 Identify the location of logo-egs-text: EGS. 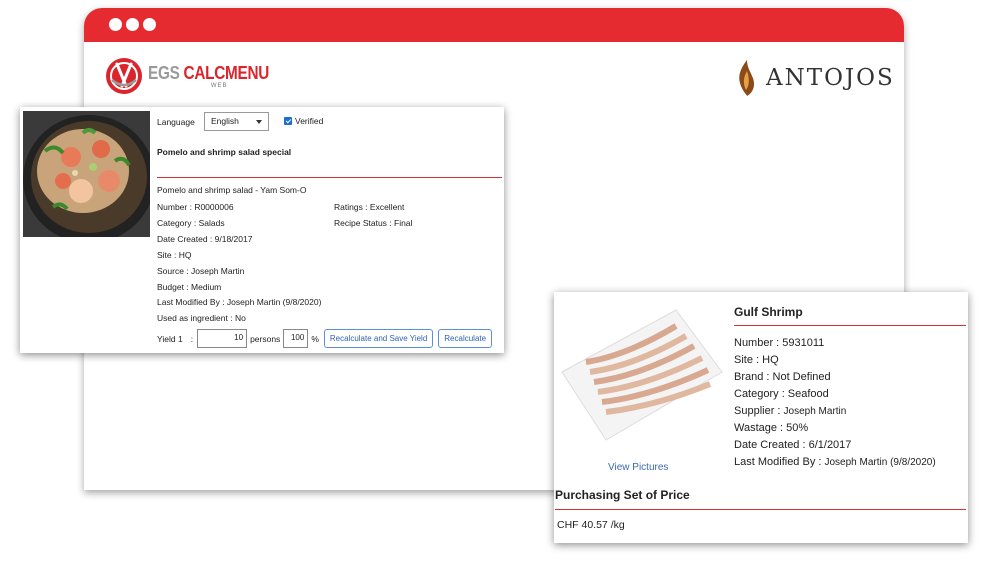
(164, 72).